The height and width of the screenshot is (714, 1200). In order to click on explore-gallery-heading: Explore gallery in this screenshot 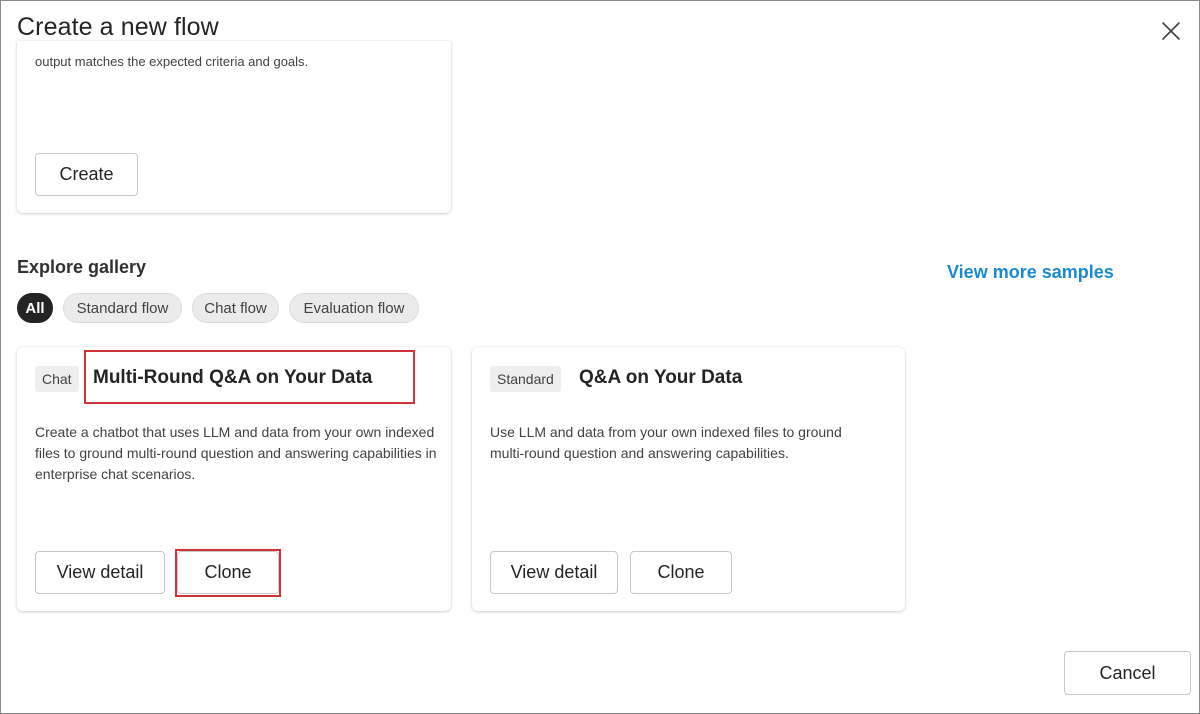, I will do `click(82, 267)`.